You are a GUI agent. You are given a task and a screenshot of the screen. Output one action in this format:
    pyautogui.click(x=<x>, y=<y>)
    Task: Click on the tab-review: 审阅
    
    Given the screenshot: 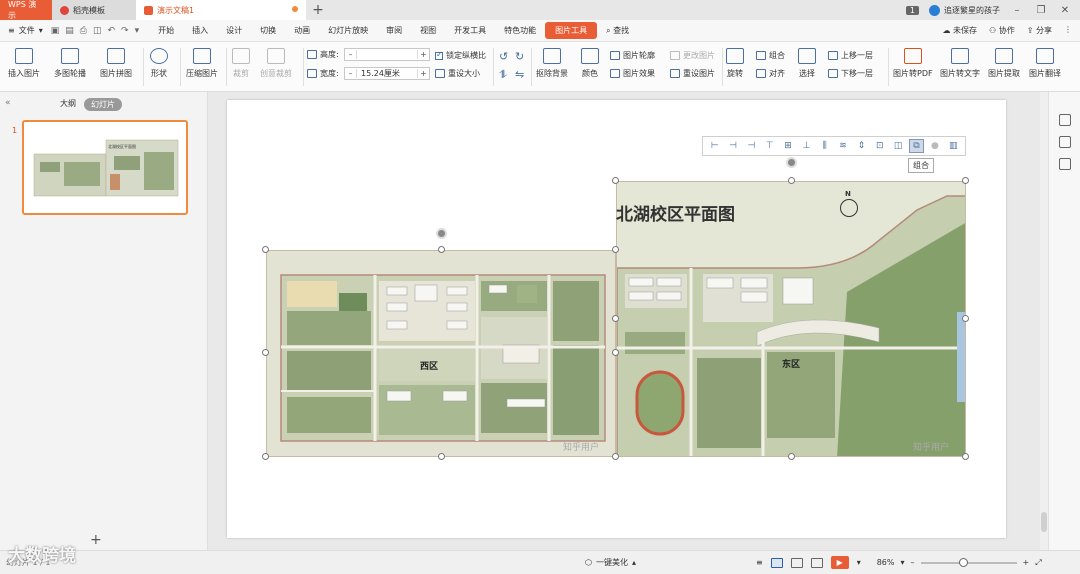 What is the action you would take?
    pyautogui.click(x=394, y=30)
    